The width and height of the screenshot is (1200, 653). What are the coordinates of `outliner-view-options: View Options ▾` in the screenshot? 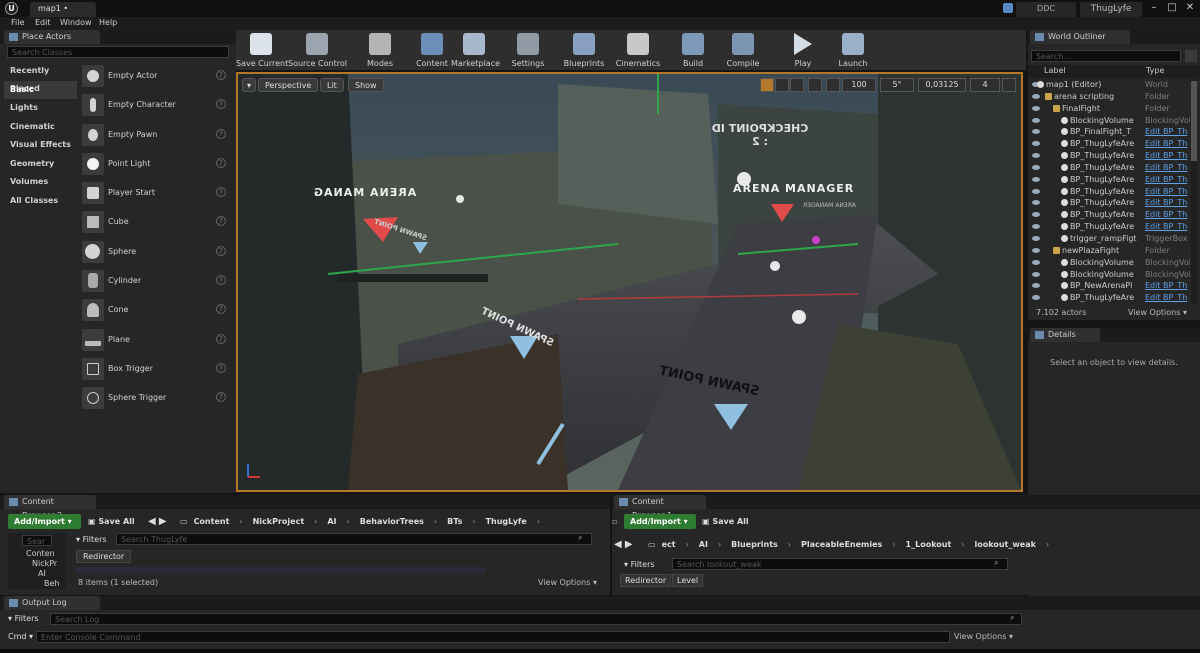 It's located at (1157, 312).